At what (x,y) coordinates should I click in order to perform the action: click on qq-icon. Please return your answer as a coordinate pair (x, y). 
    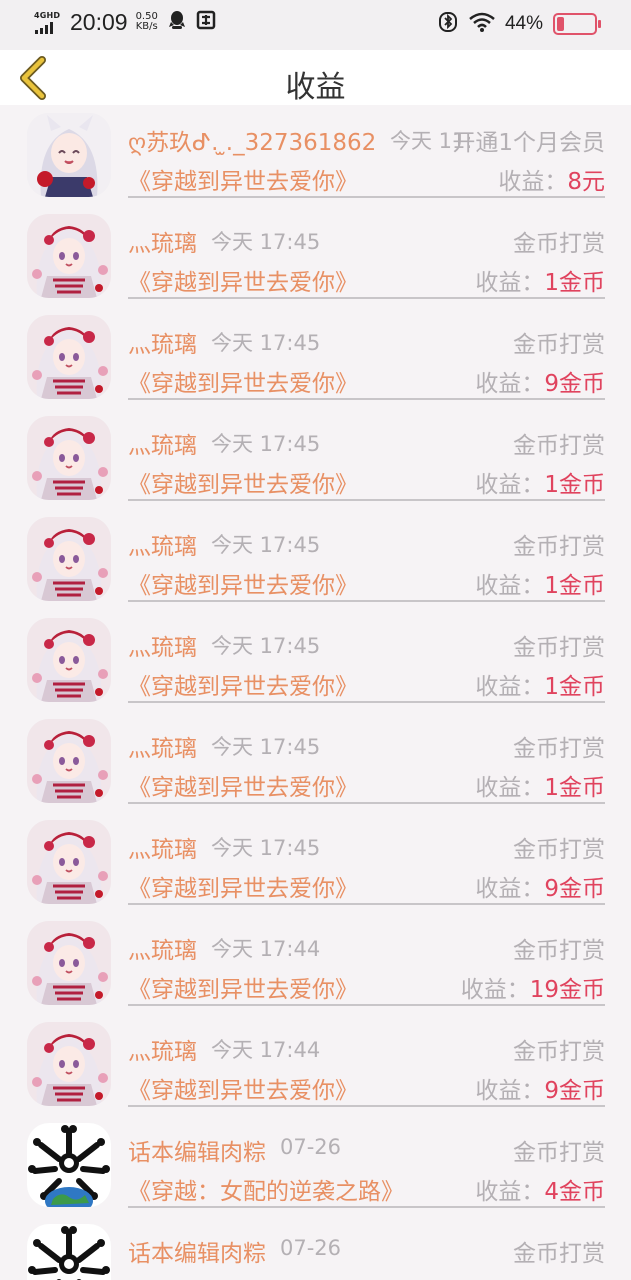
    Looking at the image, I should click on (177, 22).